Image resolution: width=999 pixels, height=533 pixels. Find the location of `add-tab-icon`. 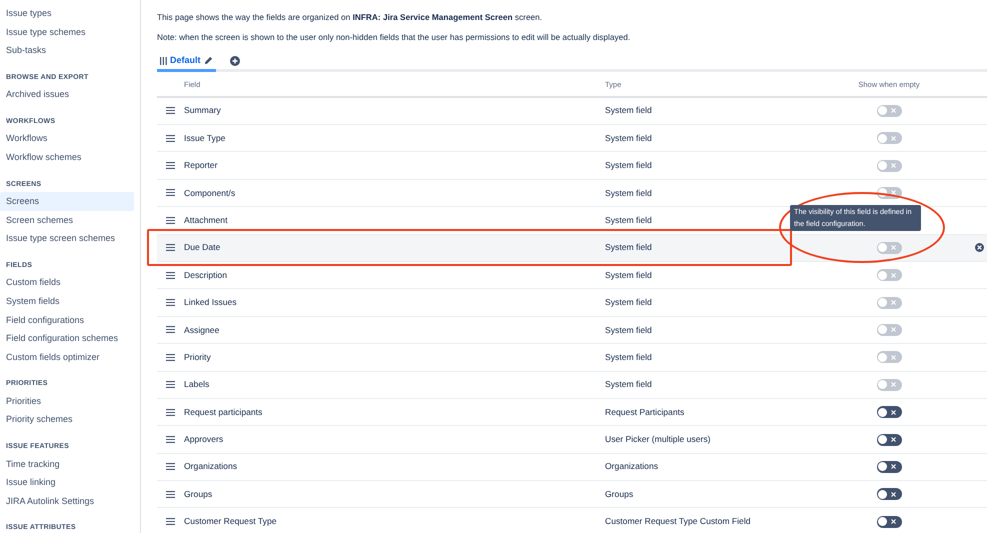

add-tab-icon is located at coordinates (235, 61).